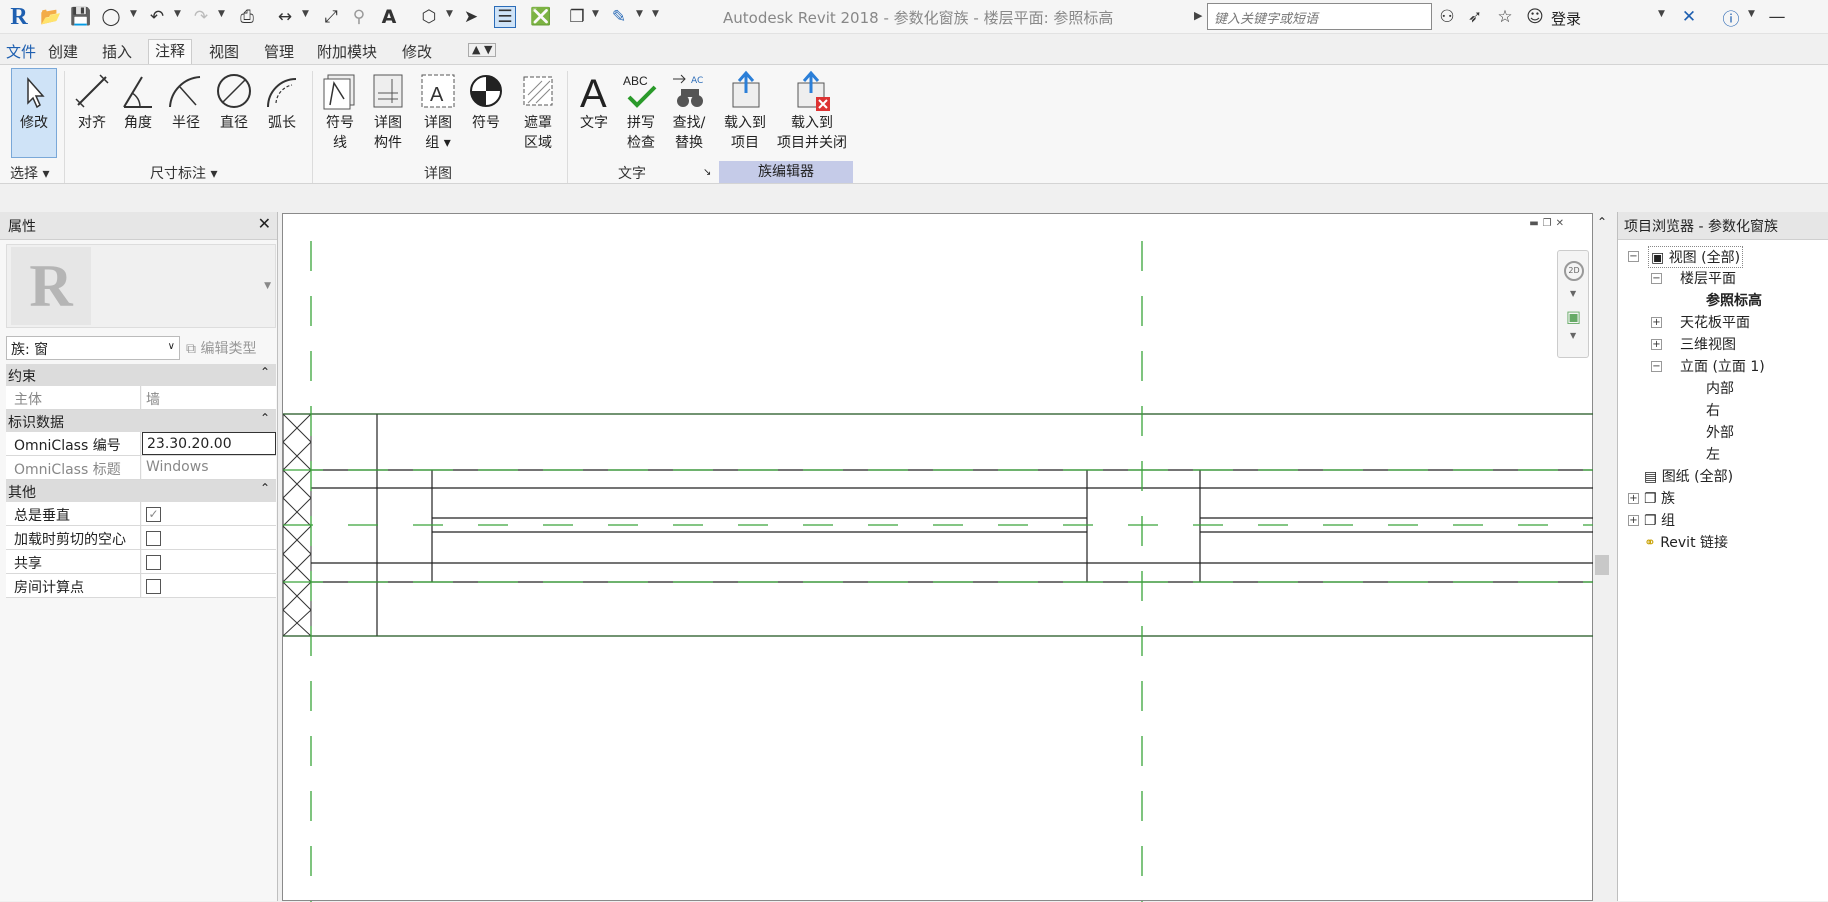 This screenshot has width=1828, height=902. I want to click on open-icon: 📂, so click(51, 17).